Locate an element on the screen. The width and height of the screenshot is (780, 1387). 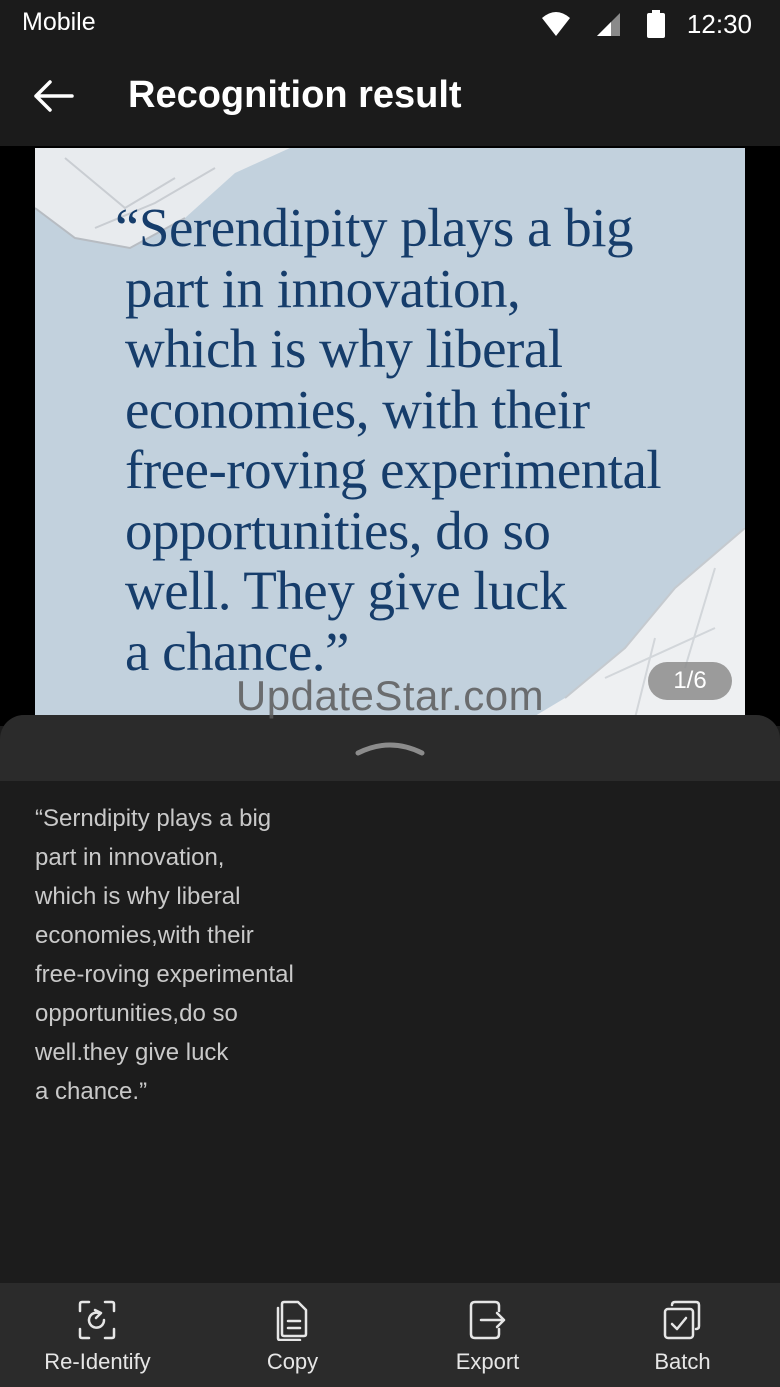
photo-quote-line: free-roving experimental is located at coordinates (393, 469).